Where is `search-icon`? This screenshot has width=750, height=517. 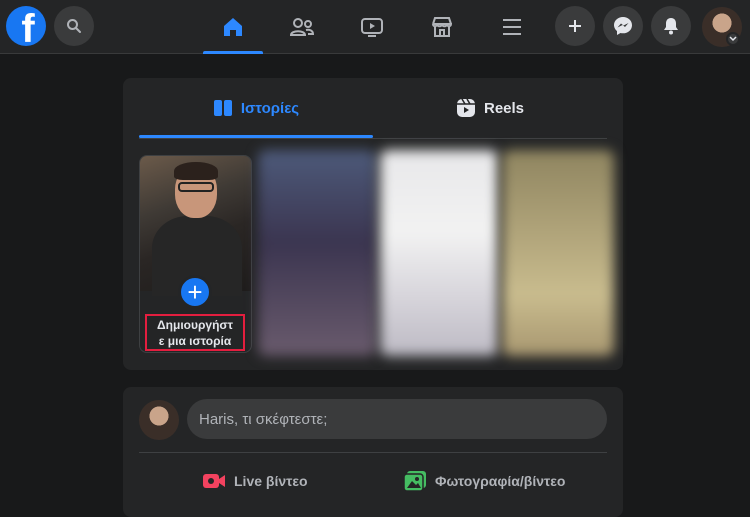
search-icon is located at coordinates (74, 26).